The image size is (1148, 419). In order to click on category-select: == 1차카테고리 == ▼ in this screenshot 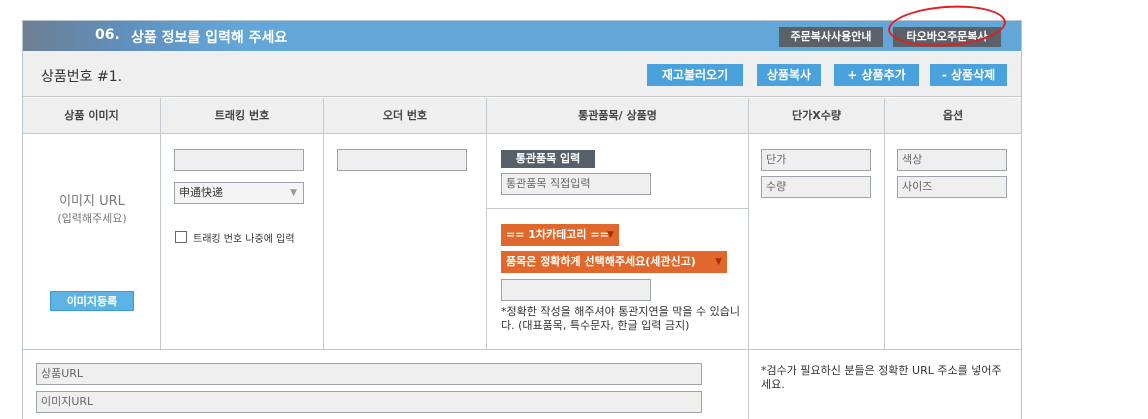, I will do `click(560, 235)`.